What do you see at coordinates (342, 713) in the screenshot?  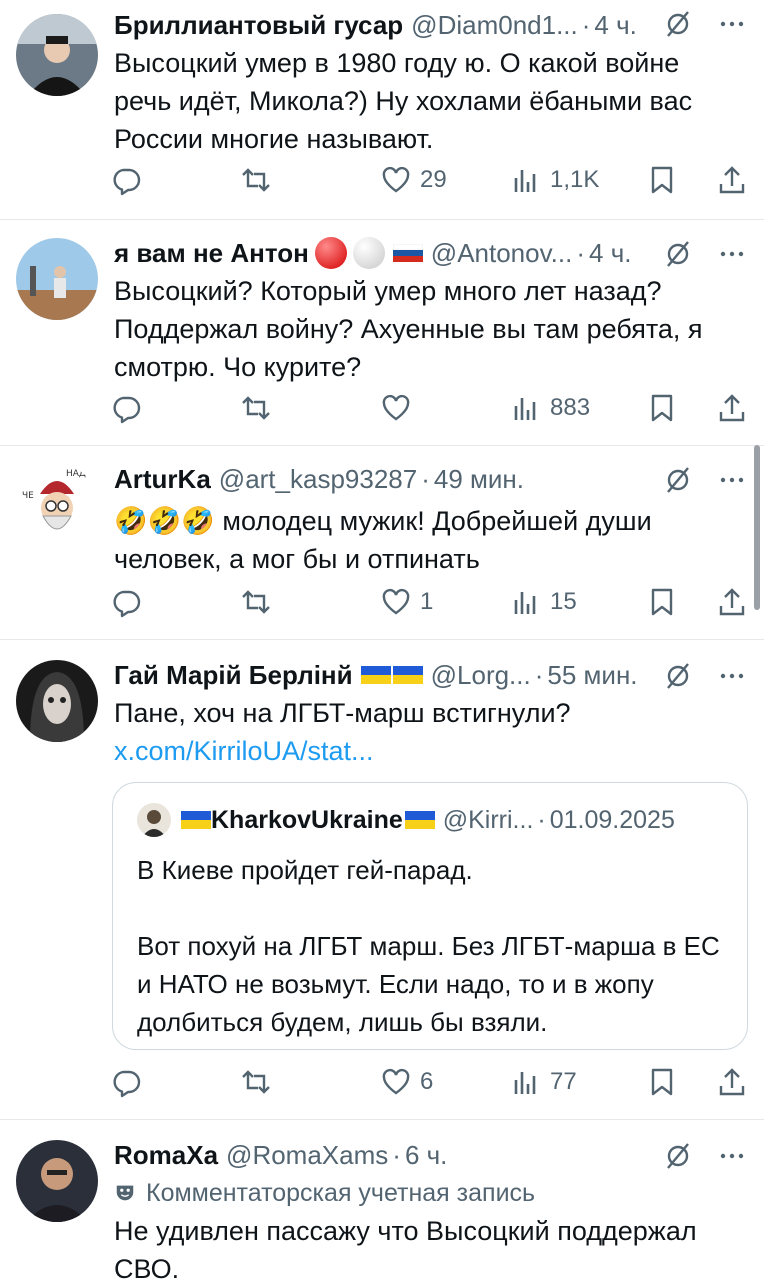 I see `tweet-body: Пане, хоч на ЛГБТ-марш встигнули?` at bounding box center [342, 713].